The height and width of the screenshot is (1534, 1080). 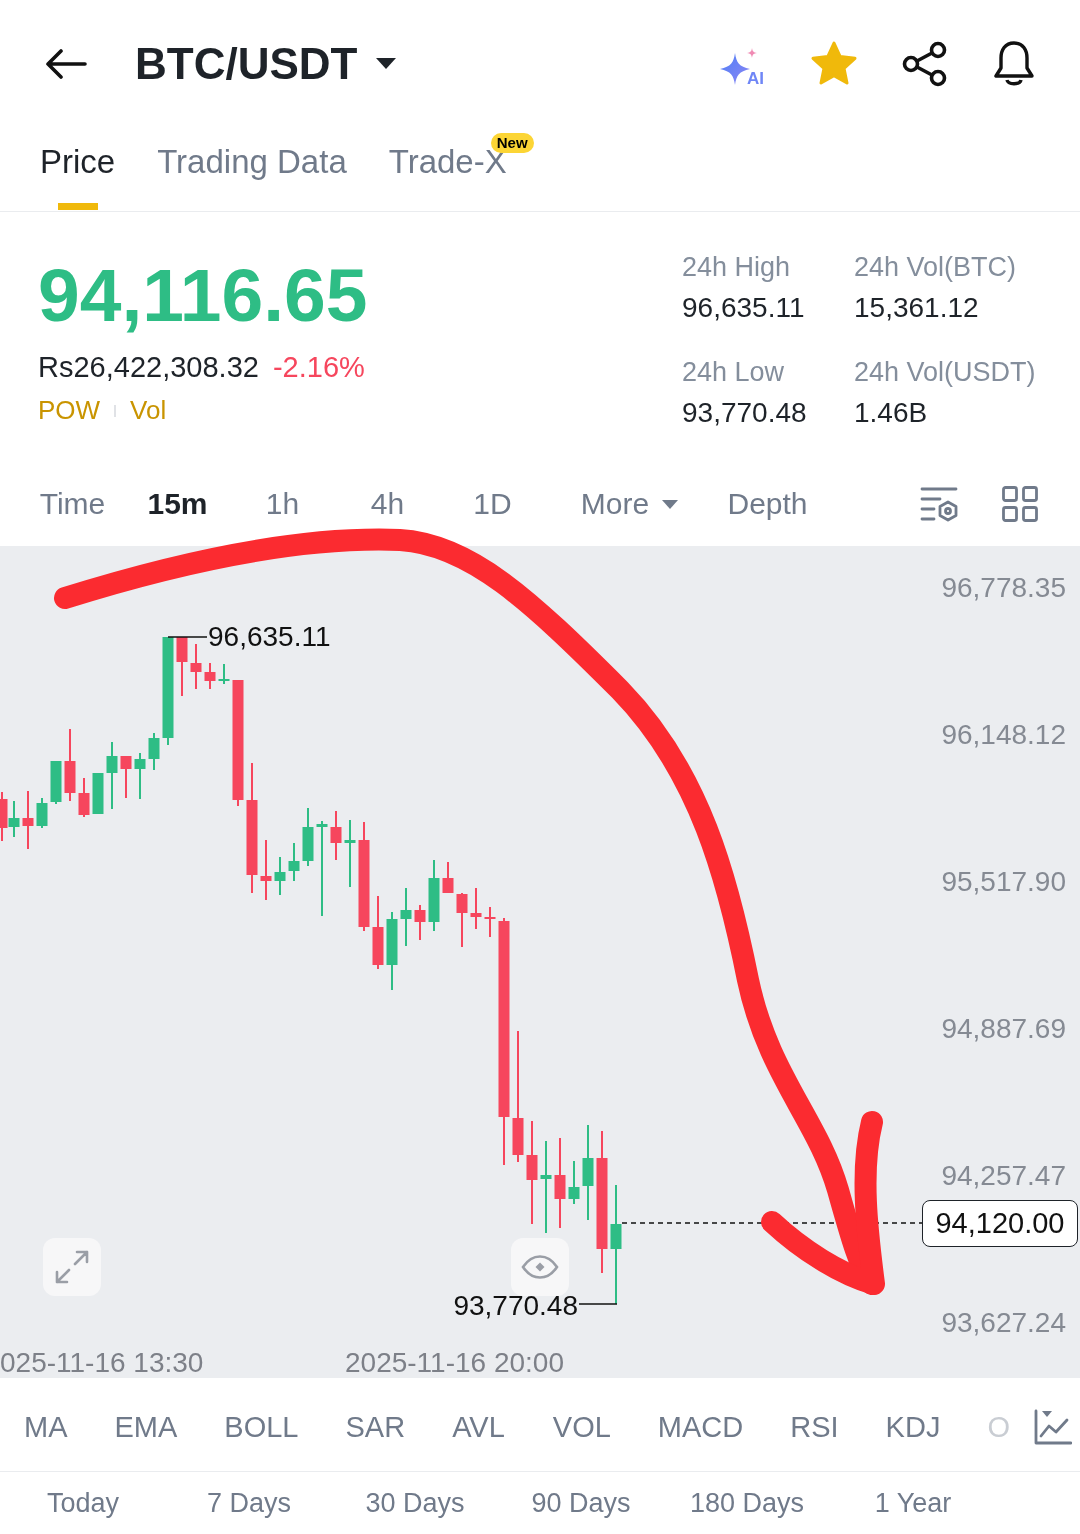 I want to click on more-dropdown: More, so click(x=630, y=504).